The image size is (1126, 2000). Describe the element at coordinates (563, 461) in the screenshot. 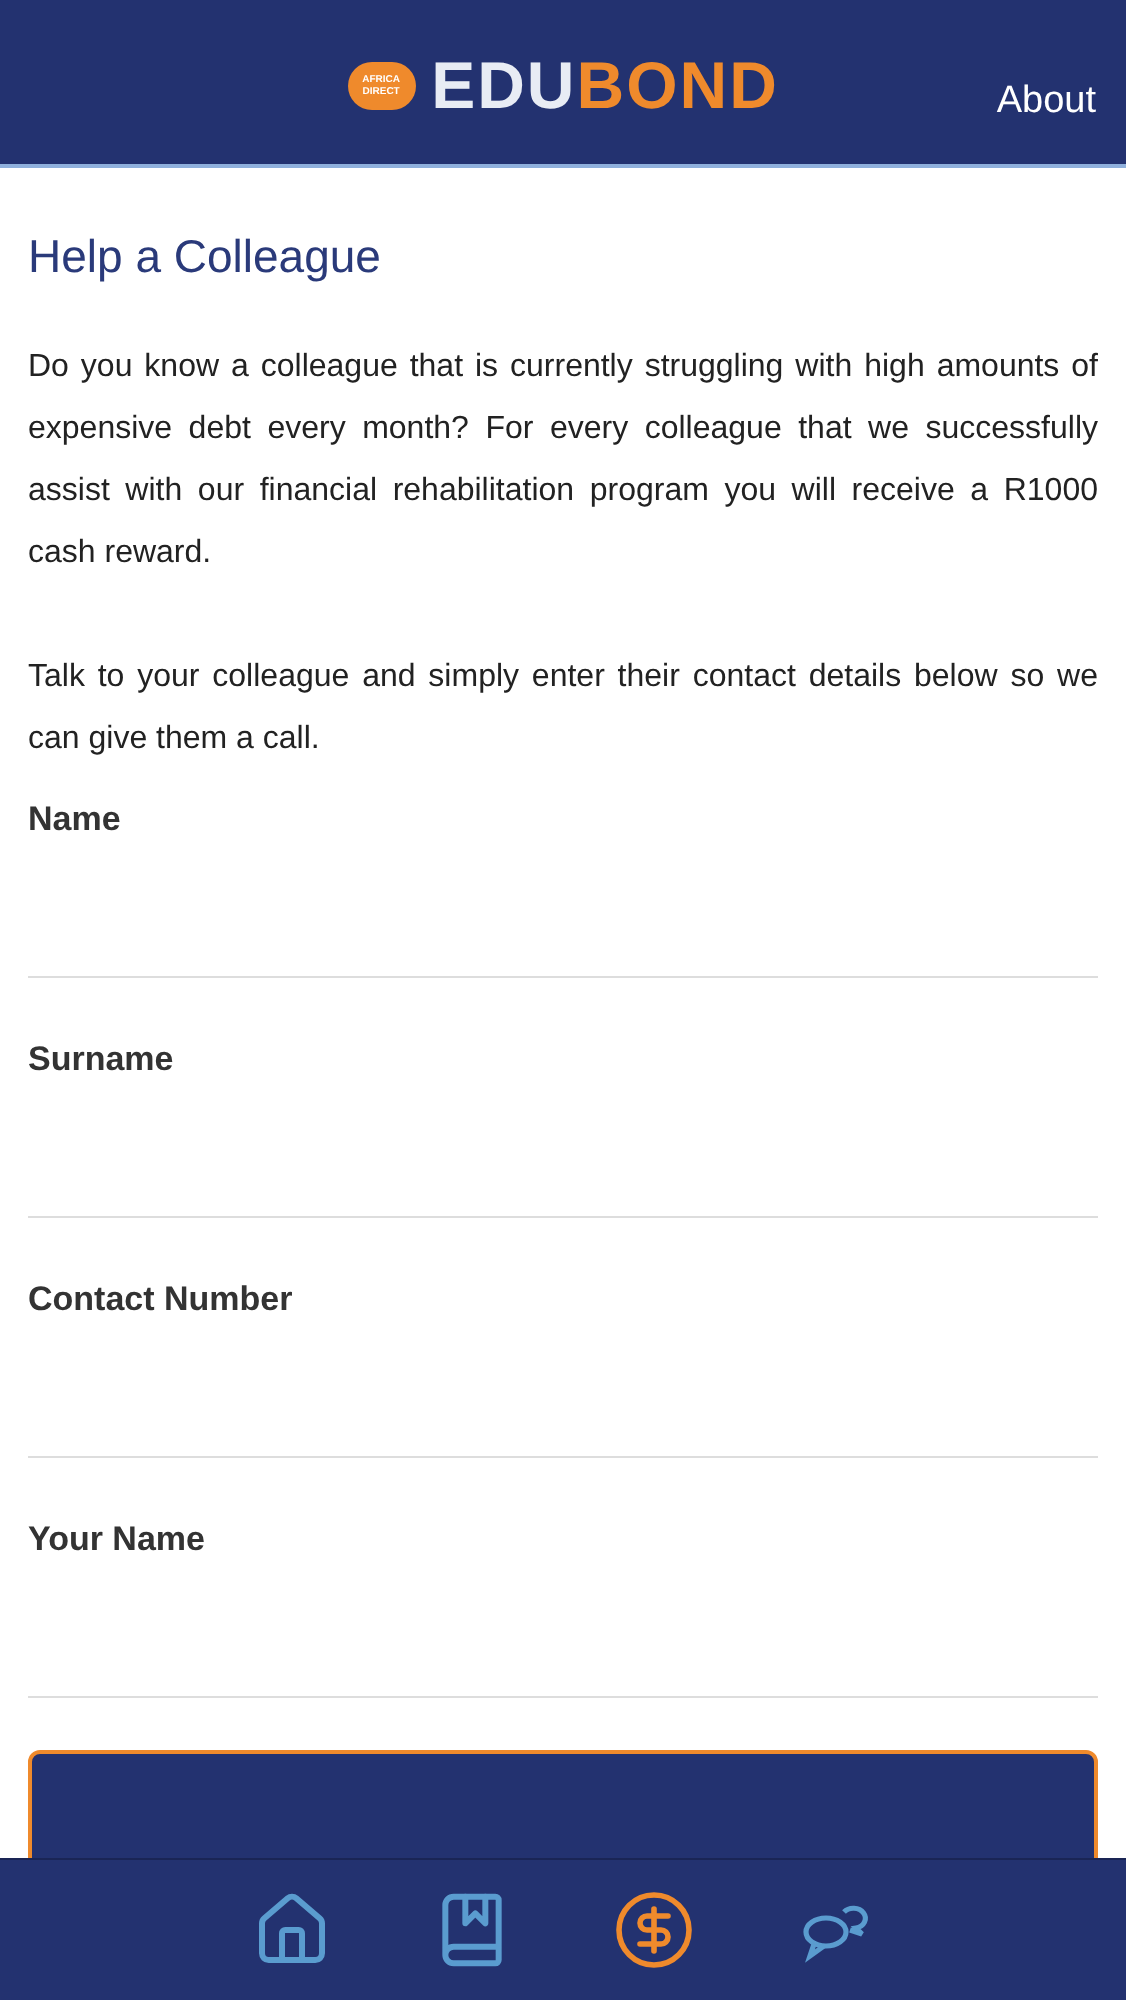

I see `intro-paragraph: Do you know a colleague that is currently struggling with high amounts of expensive debt every month? For every colleague that we successfully assist with our financial rehabilitation program you will receive a R1000 cash reward.` at that location.